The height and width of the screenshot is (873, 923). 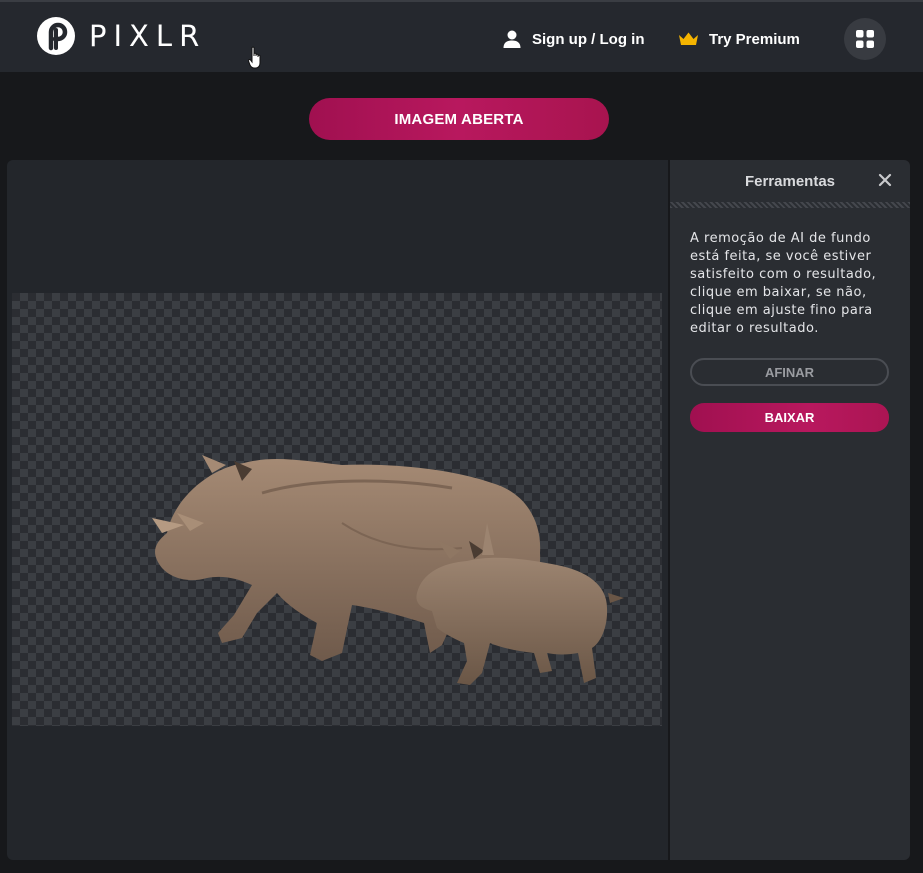 I want to click on sign-in-link: Sign up / Log in, so click(x=573, y=39).